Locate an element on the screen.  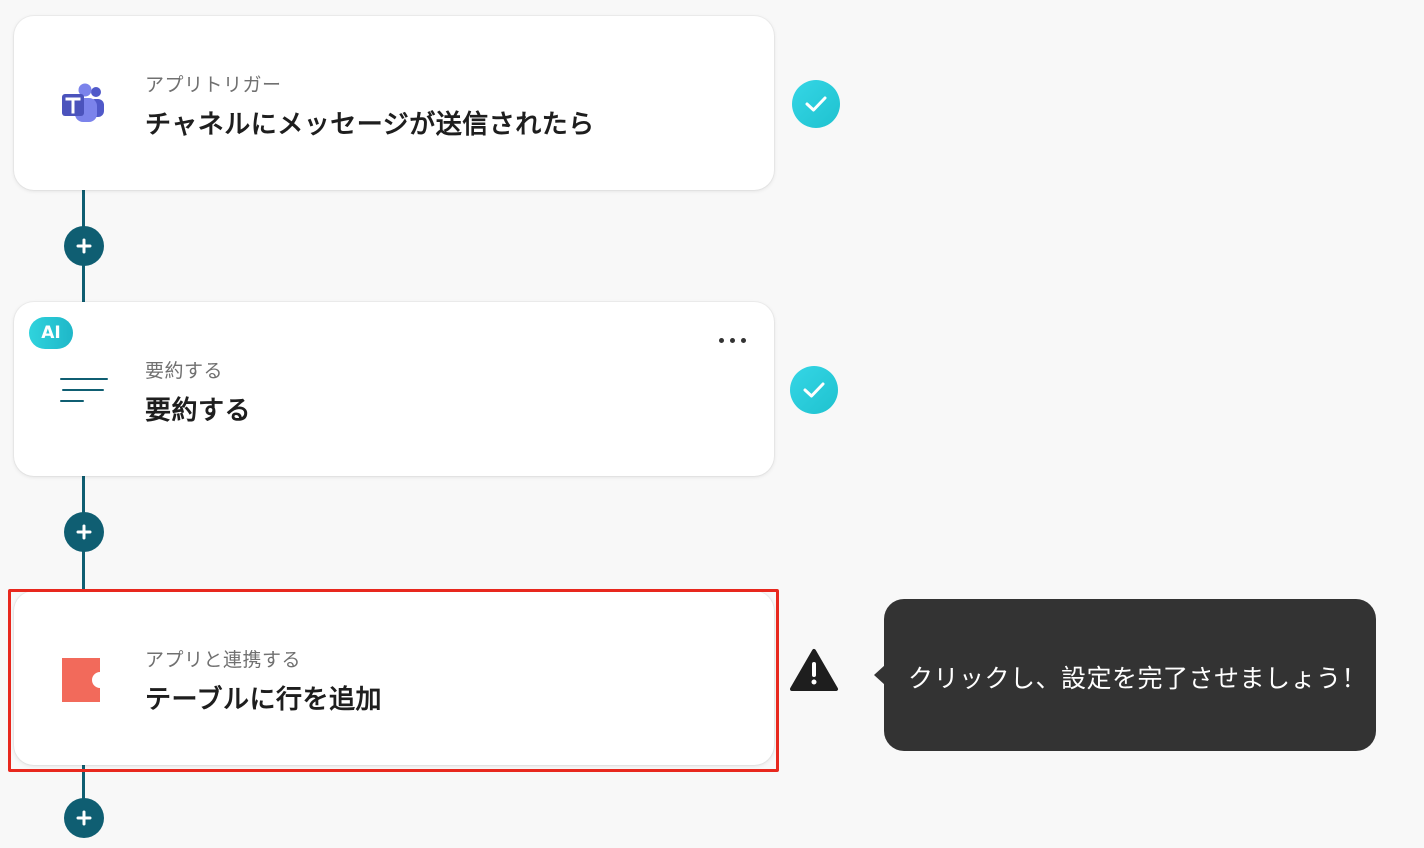
step-card-ai-summarize: AI 要約する 要約する is located at coordinates (394, 389).